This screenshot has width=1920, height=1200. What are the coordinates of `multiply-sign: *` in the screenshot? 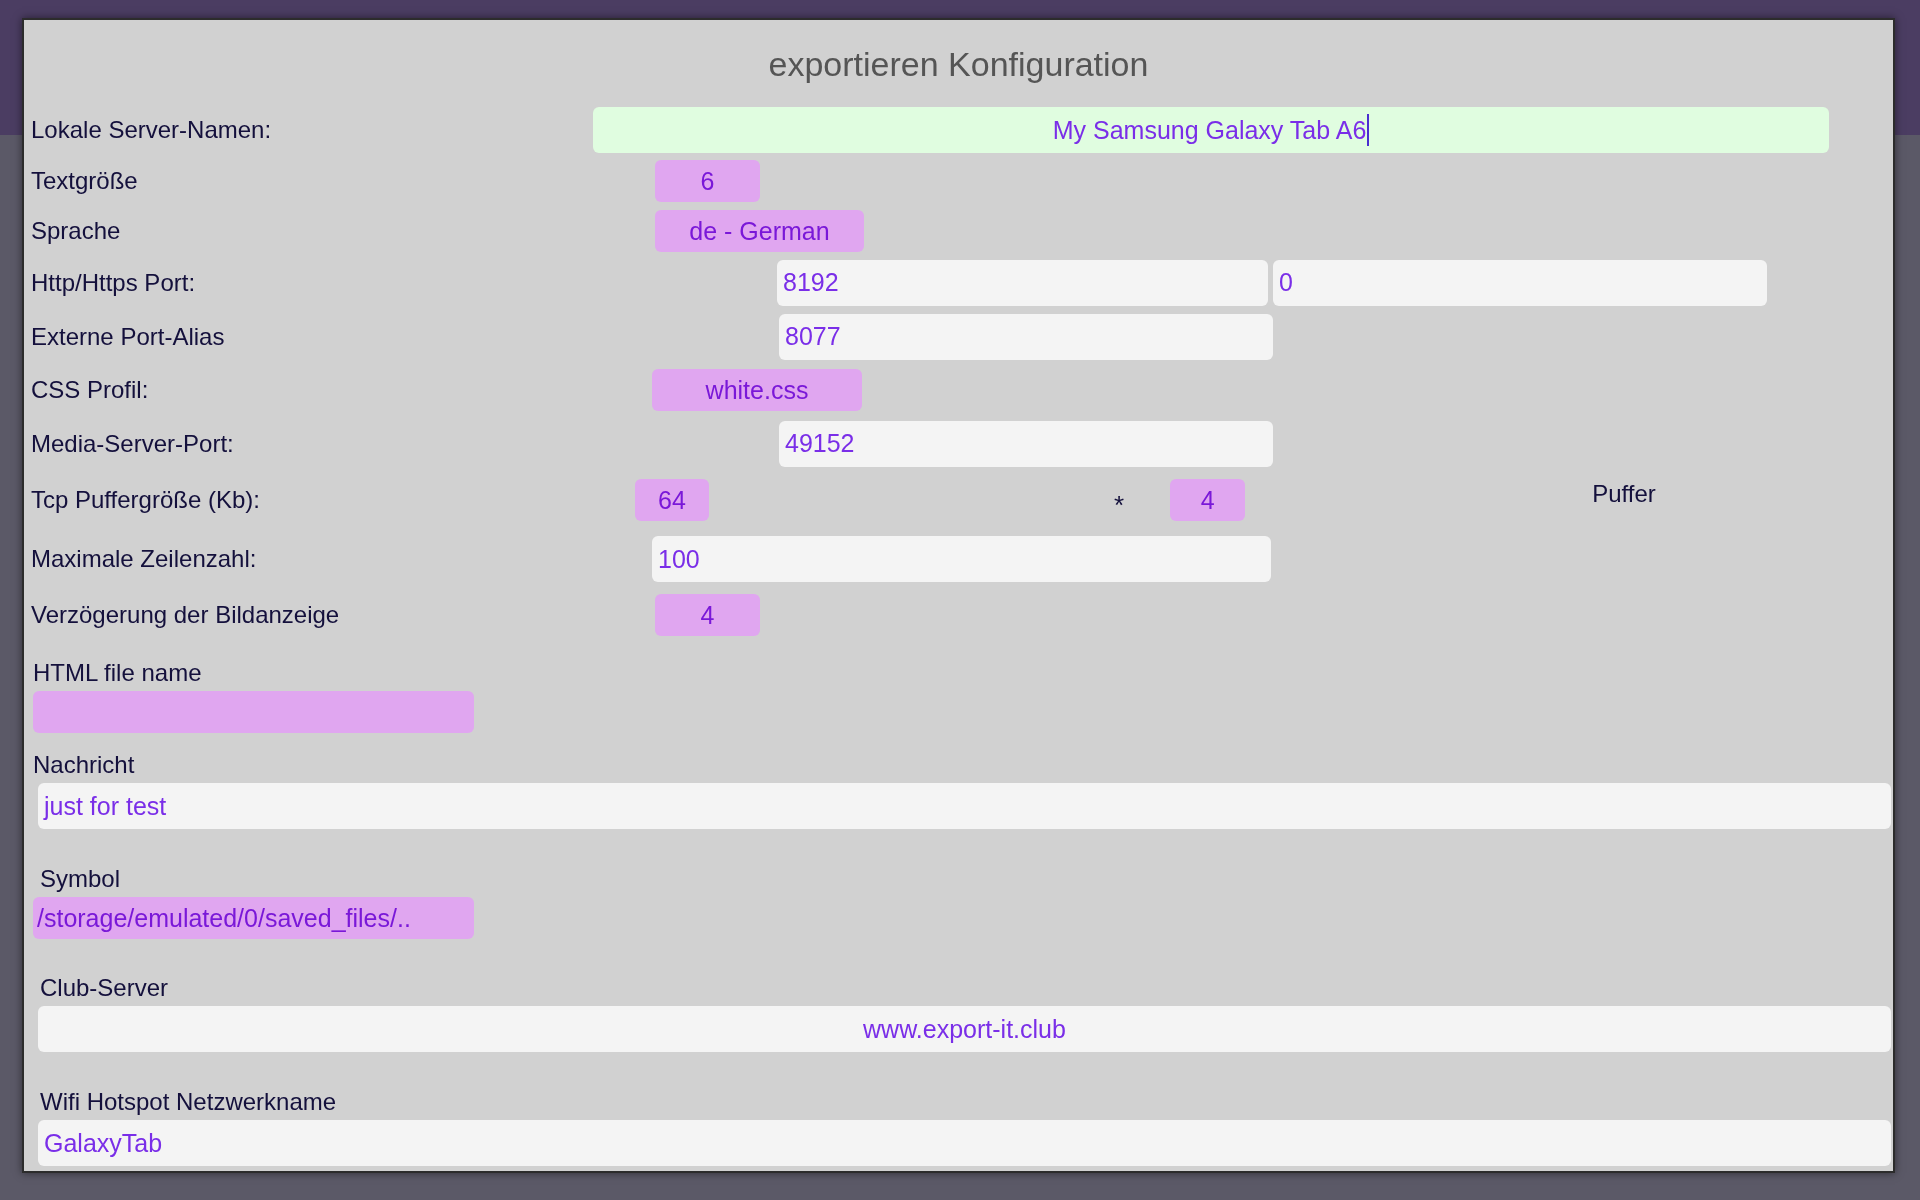 It's located at (1119, 505).